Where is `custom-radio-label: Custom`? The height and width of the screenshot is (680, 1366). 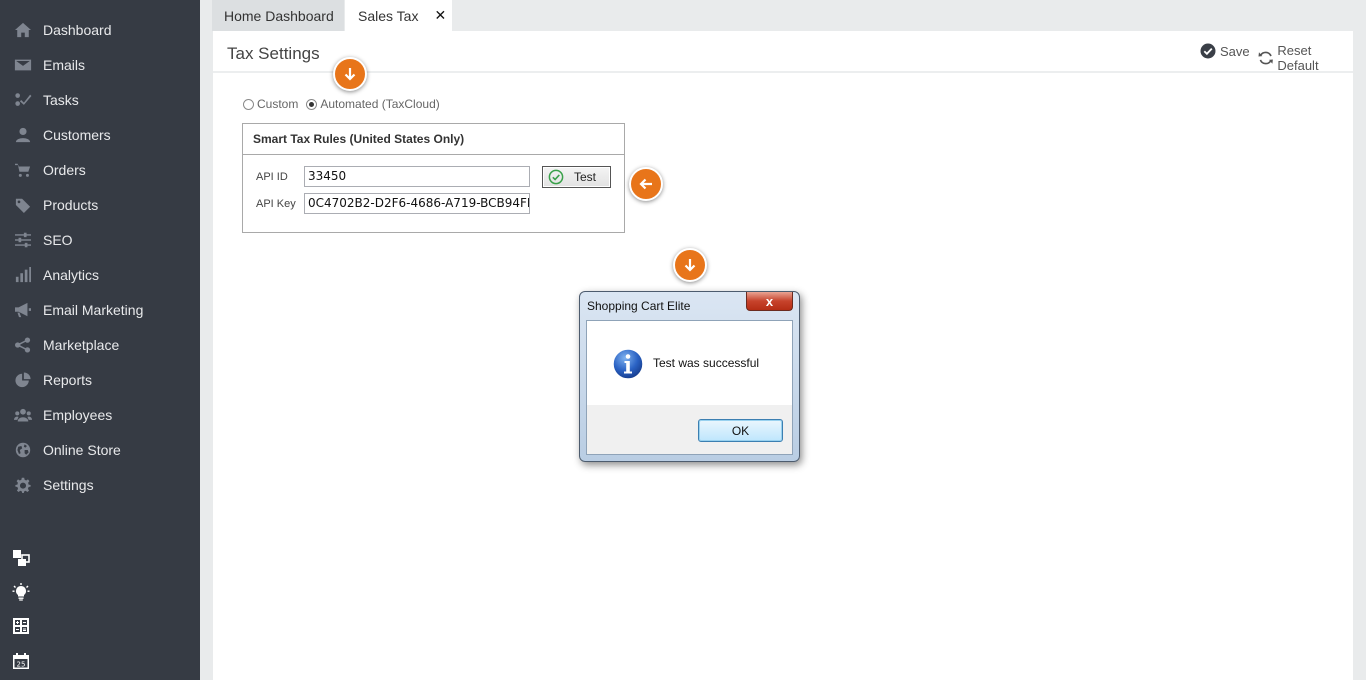
custom-radio-label: Custom is located at coordinates (277, 104).